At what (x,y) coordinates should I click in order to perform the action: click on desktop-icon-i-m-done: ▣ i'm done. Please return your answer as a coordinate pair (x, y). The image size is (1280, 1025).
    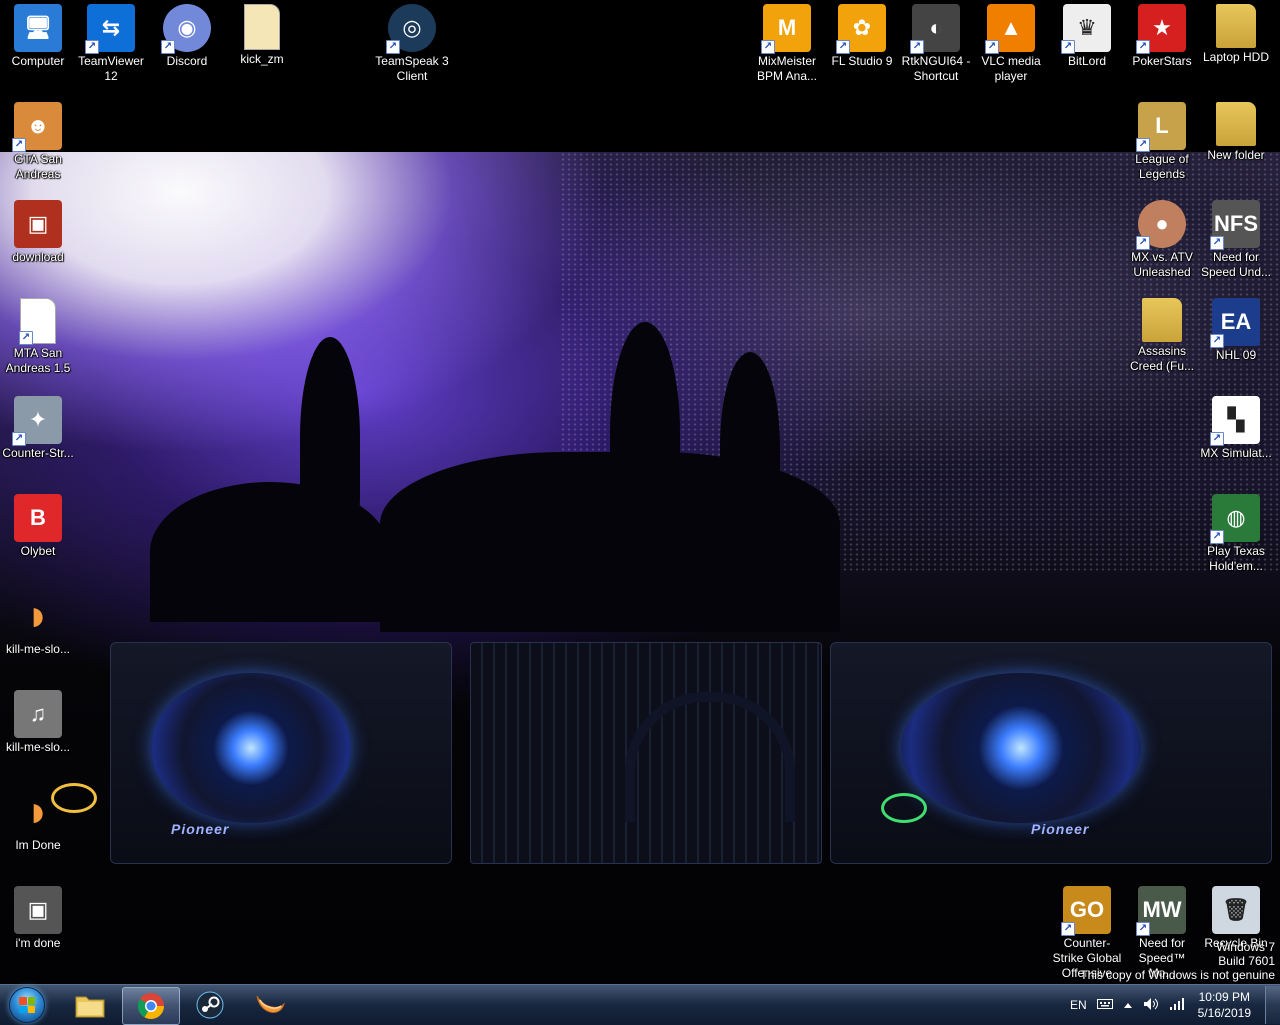
    Looking at the image, I should click on (38, 916).